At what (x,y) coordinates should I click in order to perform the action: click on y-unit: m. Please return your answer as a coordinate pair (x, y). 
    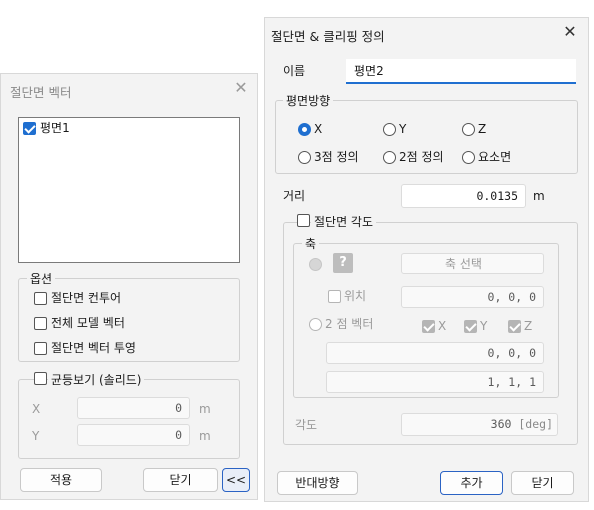
    Looking at the image, I should click on (205, 436).